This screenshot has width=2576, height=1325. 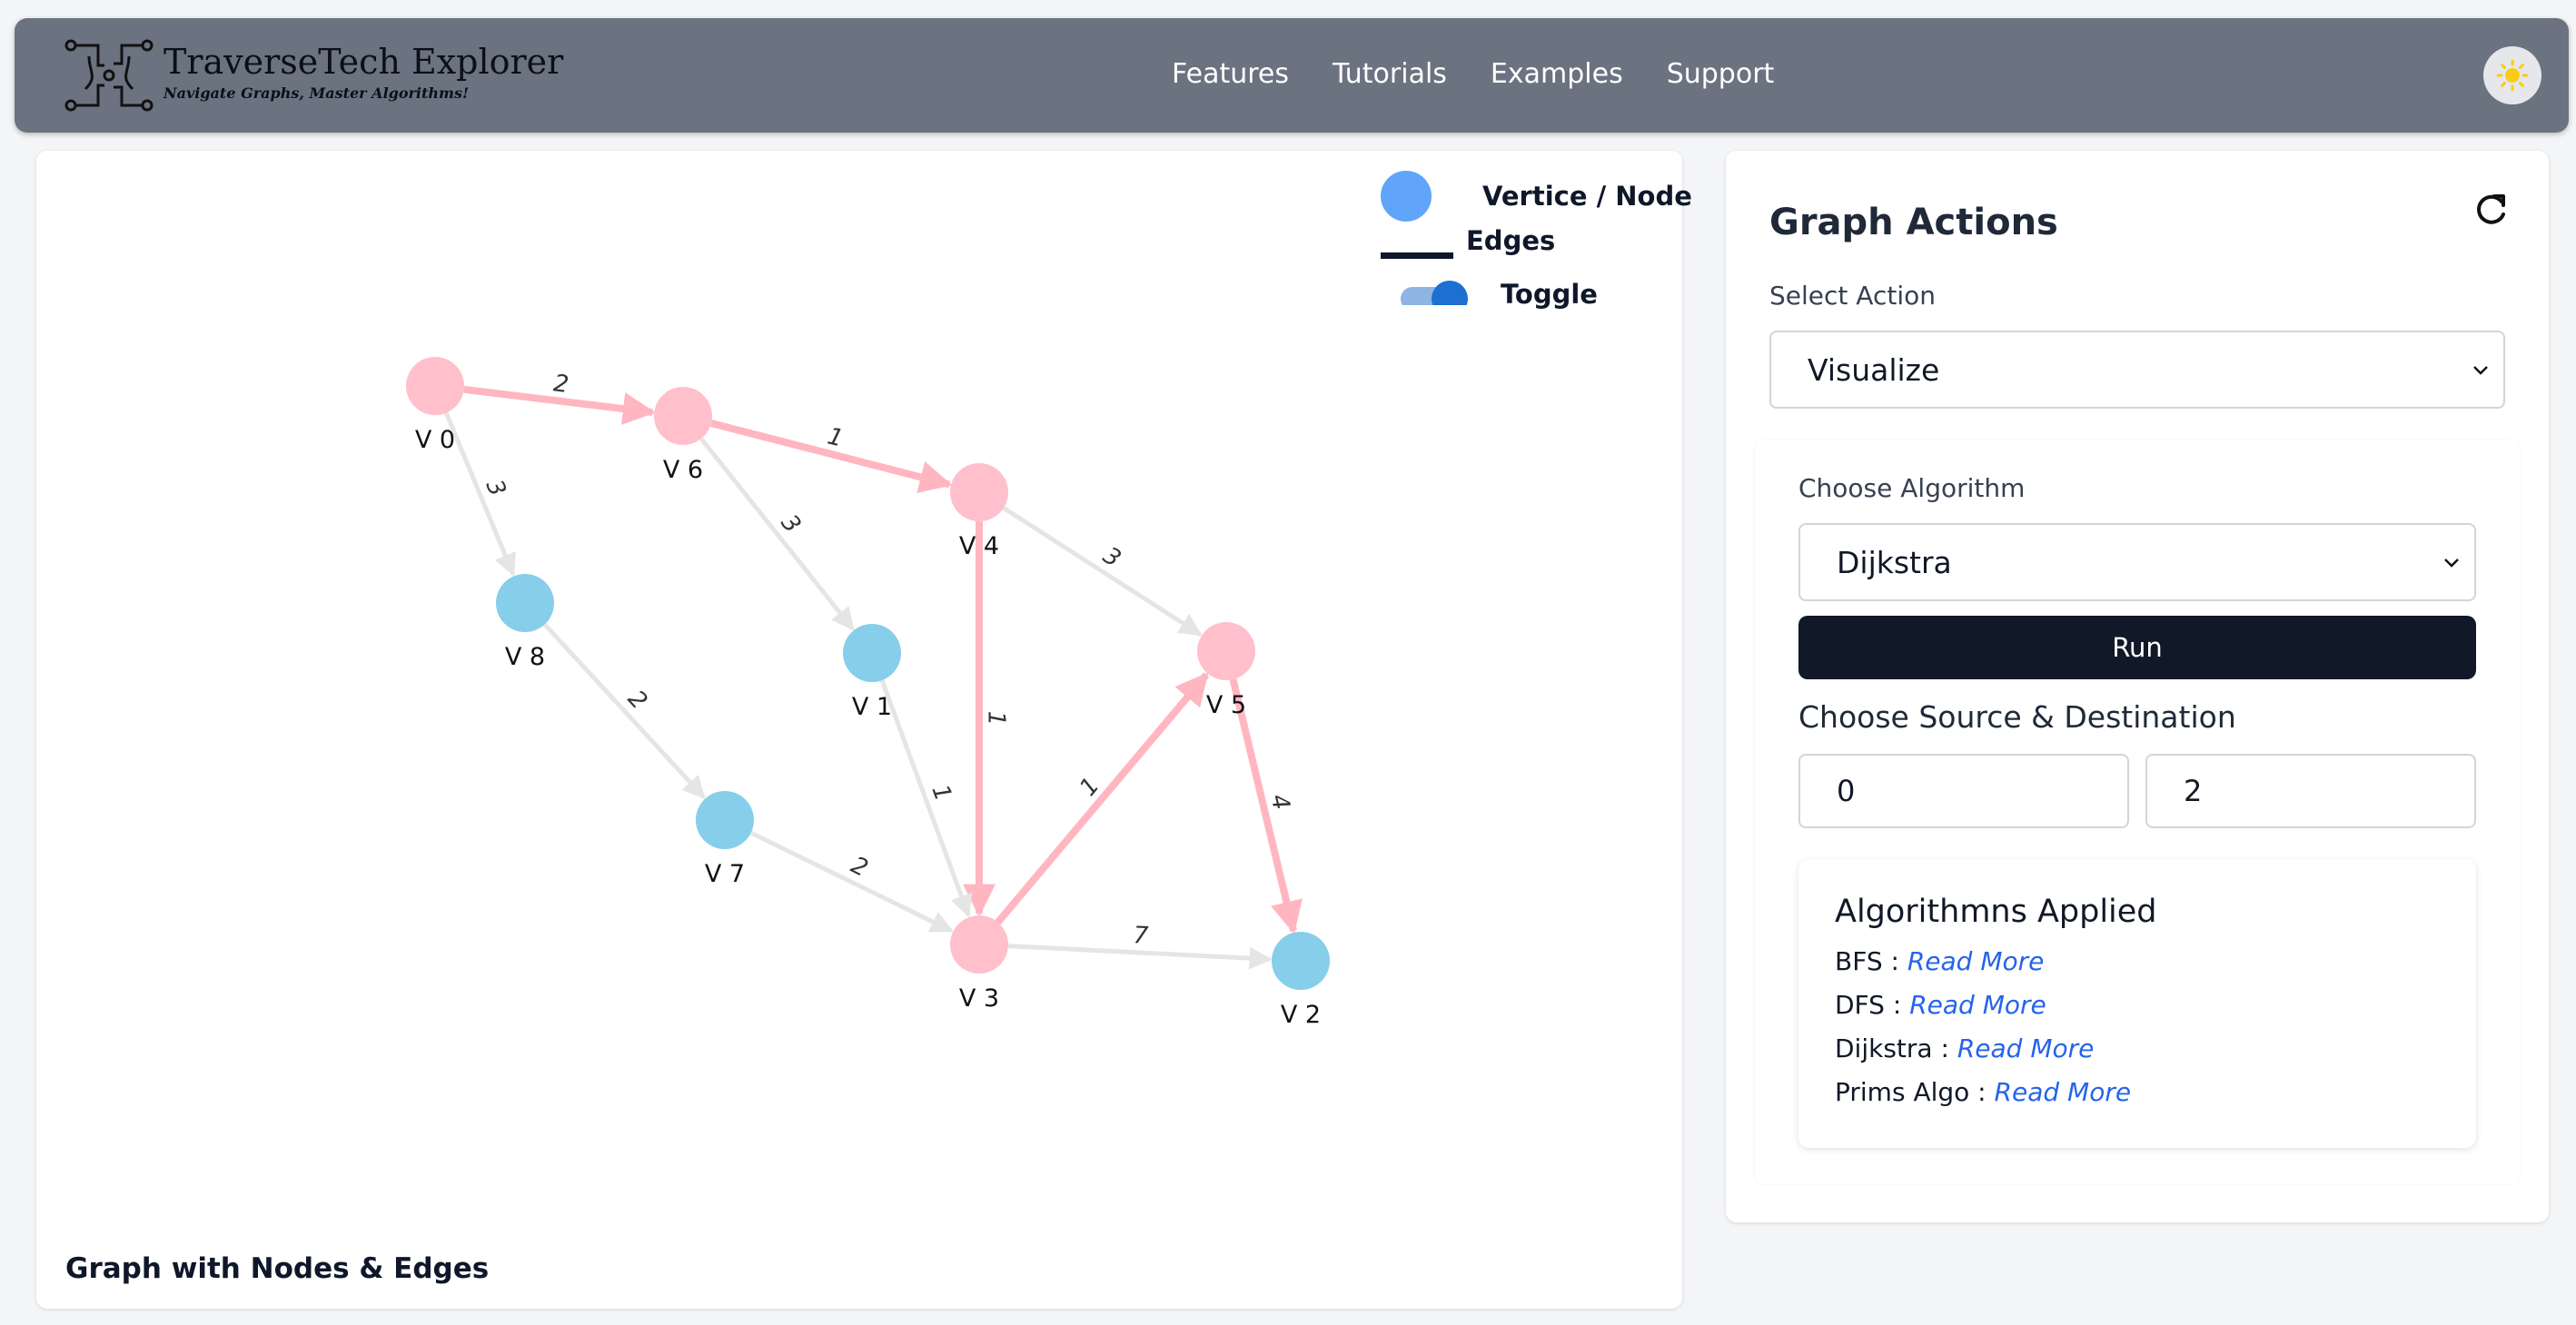 What do you see at coordinates (1983, 1092) in the screenshot?
I see `list-item: Prims Algo : Read More` at bounding box center [1983, 1092].